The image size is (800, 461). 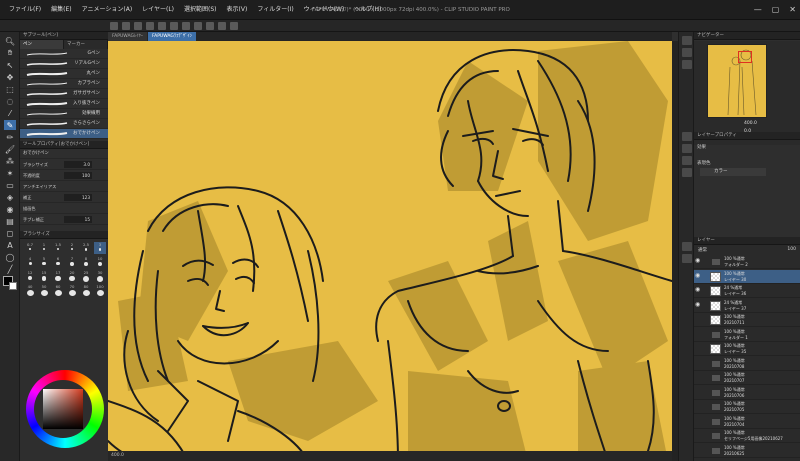 I want to click on menu-item: アニメーション(A), so click(x=107, y=10).